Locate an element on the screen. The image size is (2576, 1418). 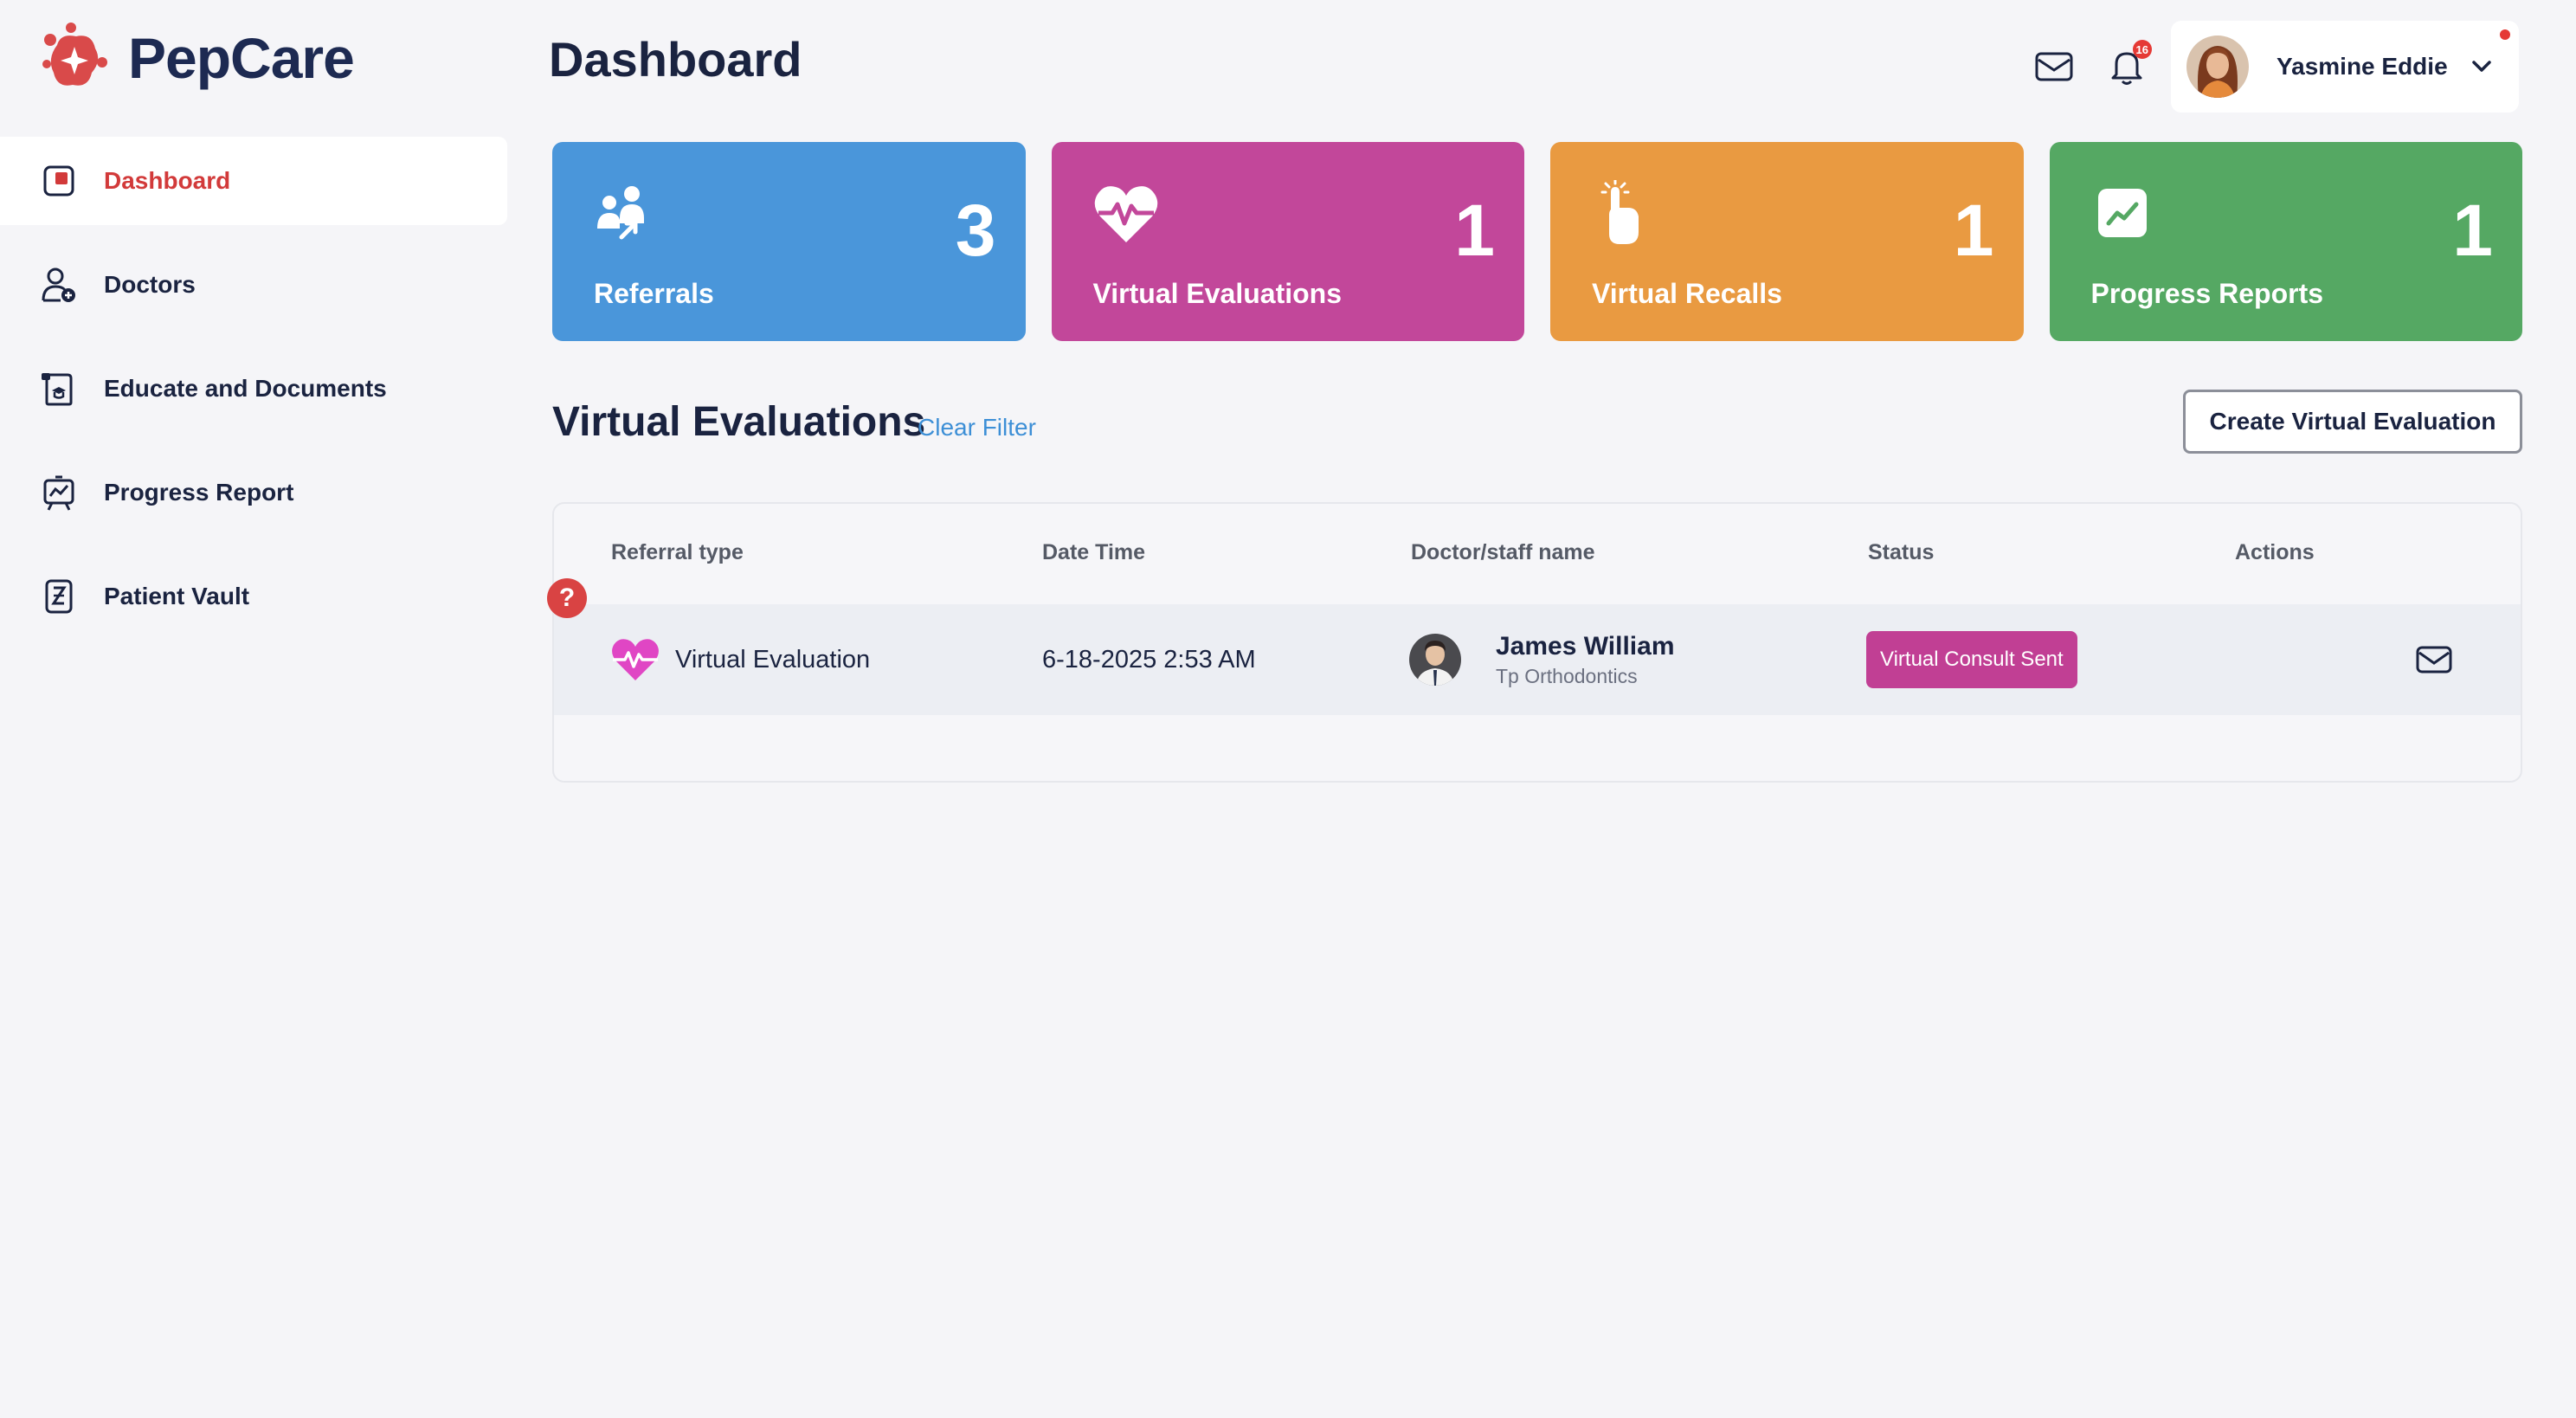
user-avatar is located at coordinates (2217, 66).